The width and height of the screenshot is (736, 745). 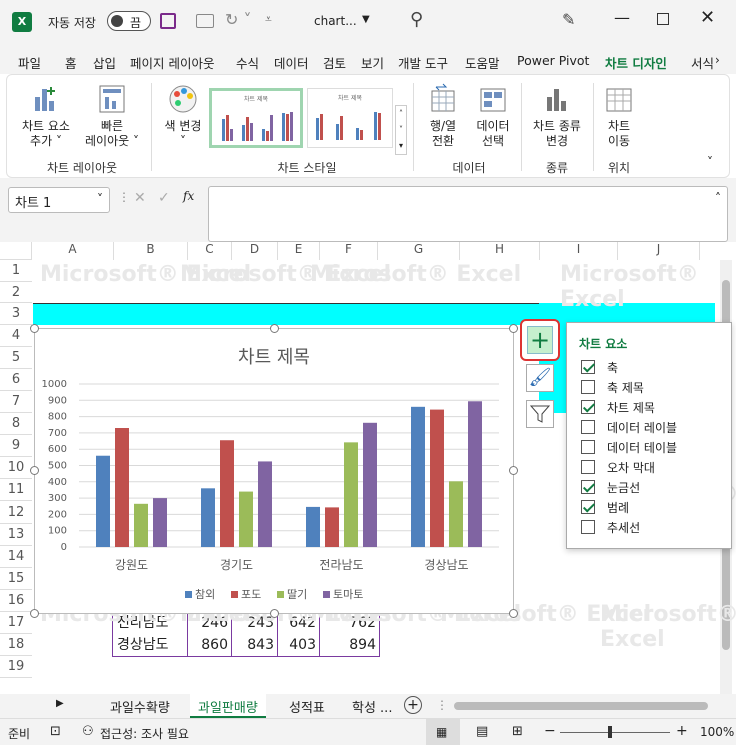 What do you see at coordinates (16, 601) in the screenshot?
I see `row-header: 16` at bounding box center [16, 601].